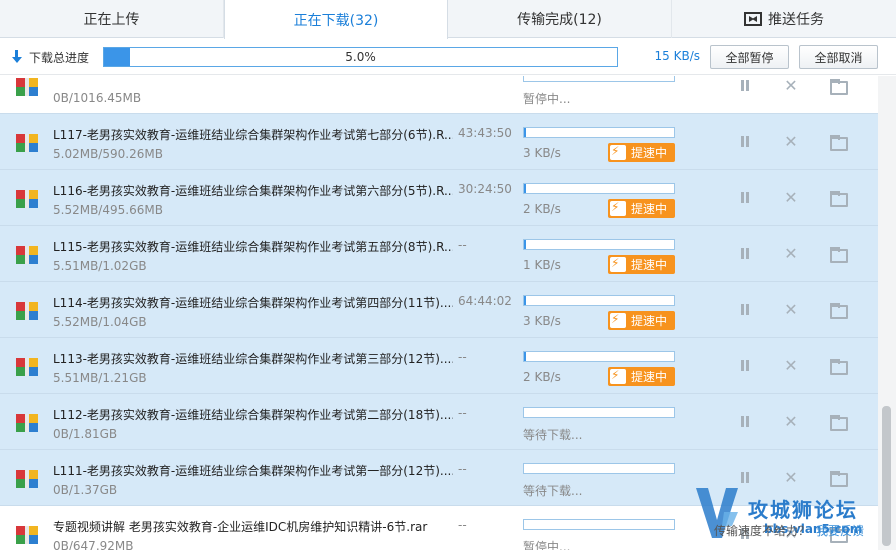  I want to click on file-size: 5.52MB/1.04GB, so click(100, 322).